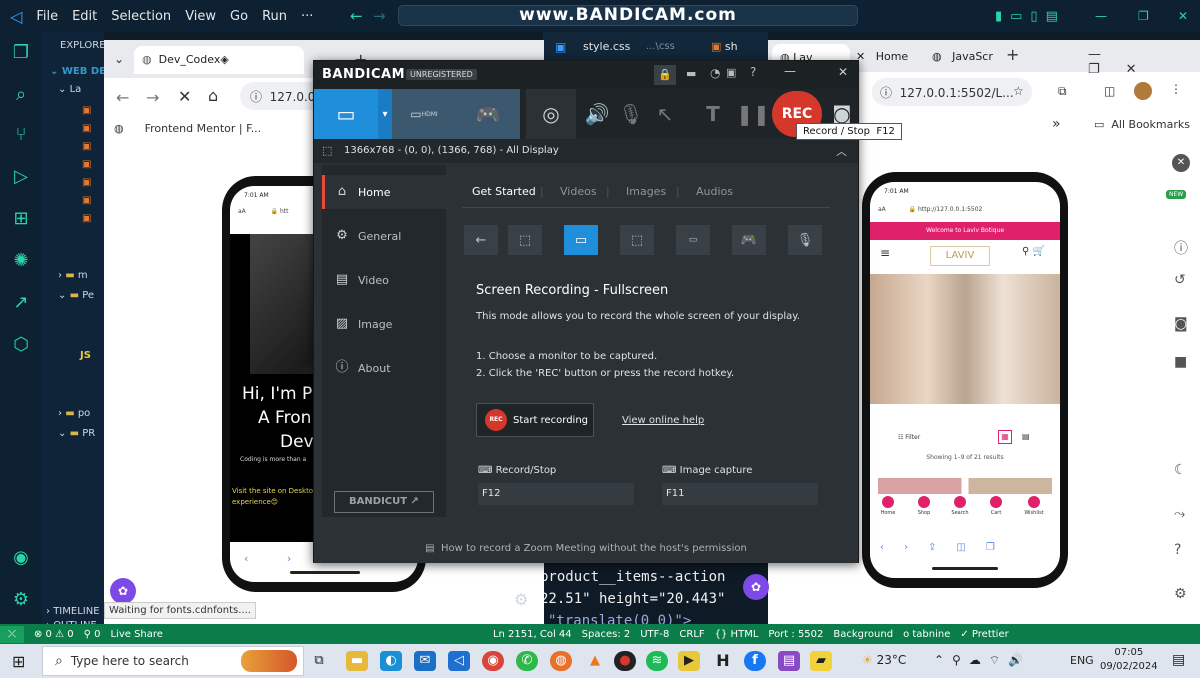 The width and height of the screenshot is (1200, 678). Describe the element at coordinates (1144, 62) in the screenshot. I see `window-controls: —❐✕` at that location.